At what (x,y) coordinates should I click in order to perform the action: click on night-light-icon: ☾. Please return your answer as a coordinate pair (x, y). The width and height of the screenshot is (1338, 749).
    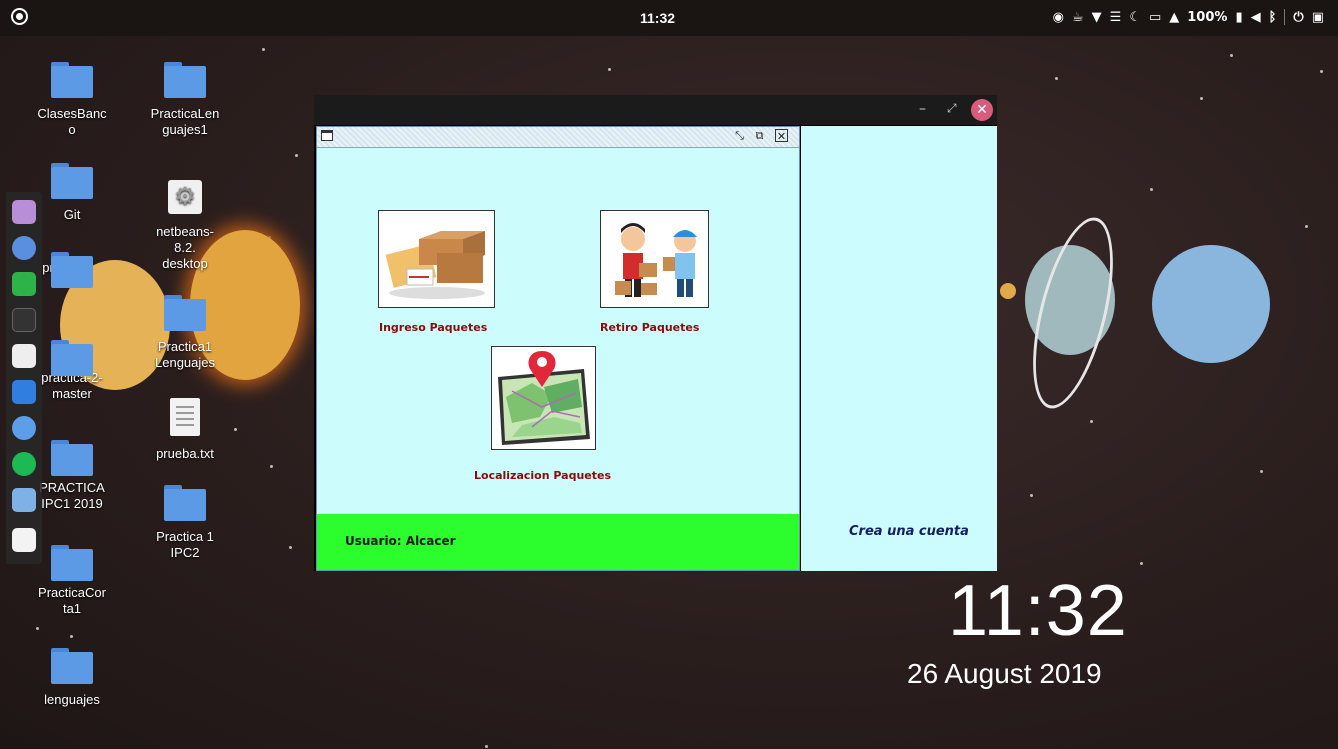
    Looking at the image, I should click on (1135, 17).